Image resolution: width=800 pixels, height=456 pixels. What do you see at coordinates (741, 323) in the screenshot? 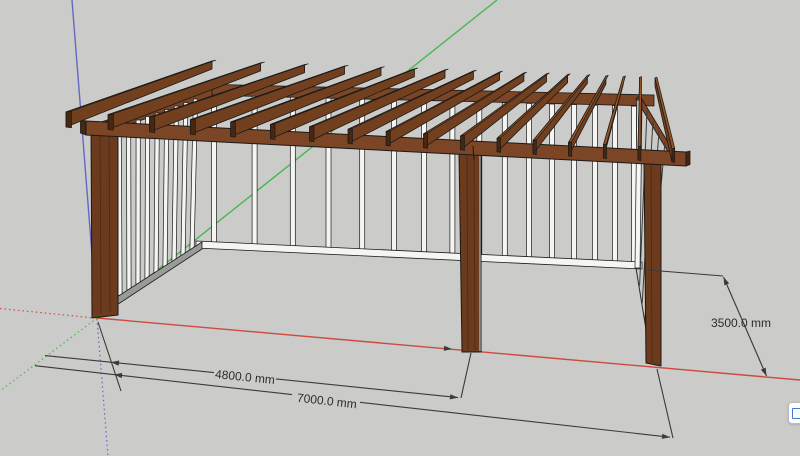
I see `dimension-label-3500: 3500.0 mm` at bounding box center [741, 323].